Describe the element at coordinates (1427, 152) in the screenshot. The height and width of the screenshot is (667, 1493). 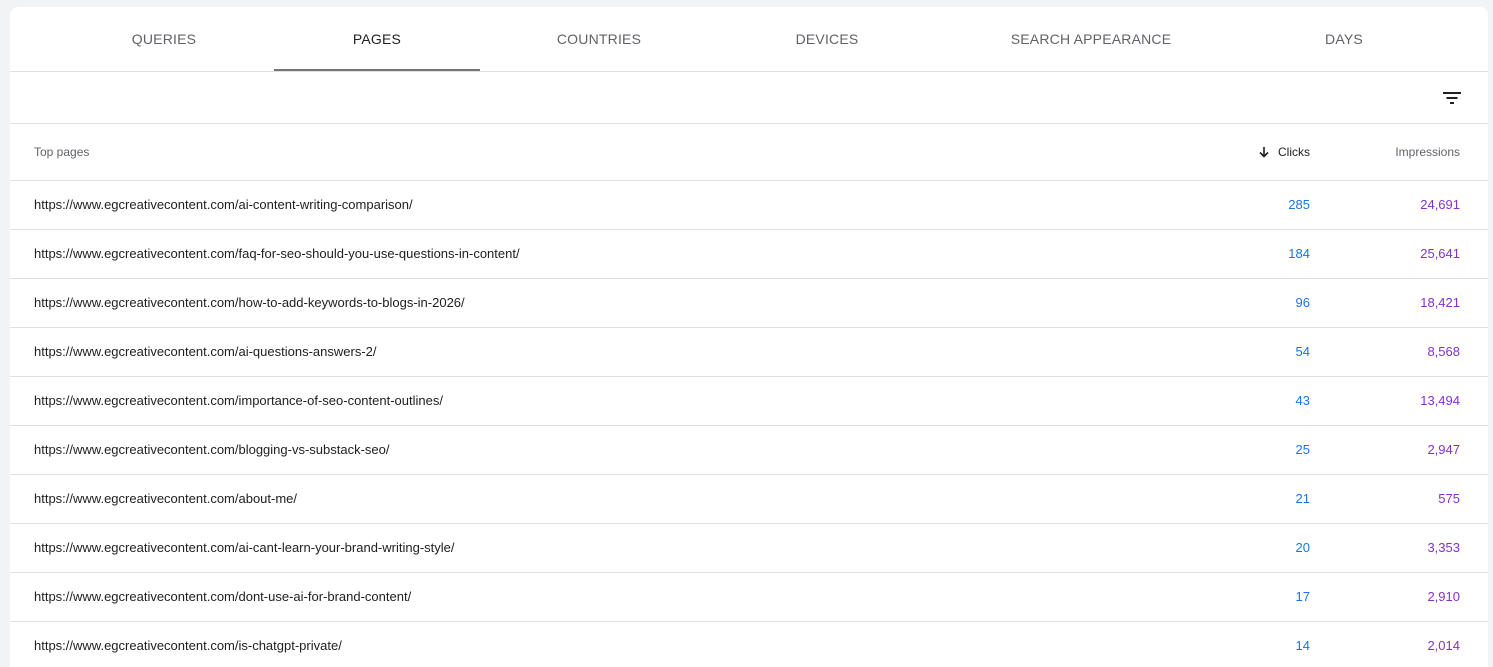
I see `column-header-impressions: Impressions` at that location.